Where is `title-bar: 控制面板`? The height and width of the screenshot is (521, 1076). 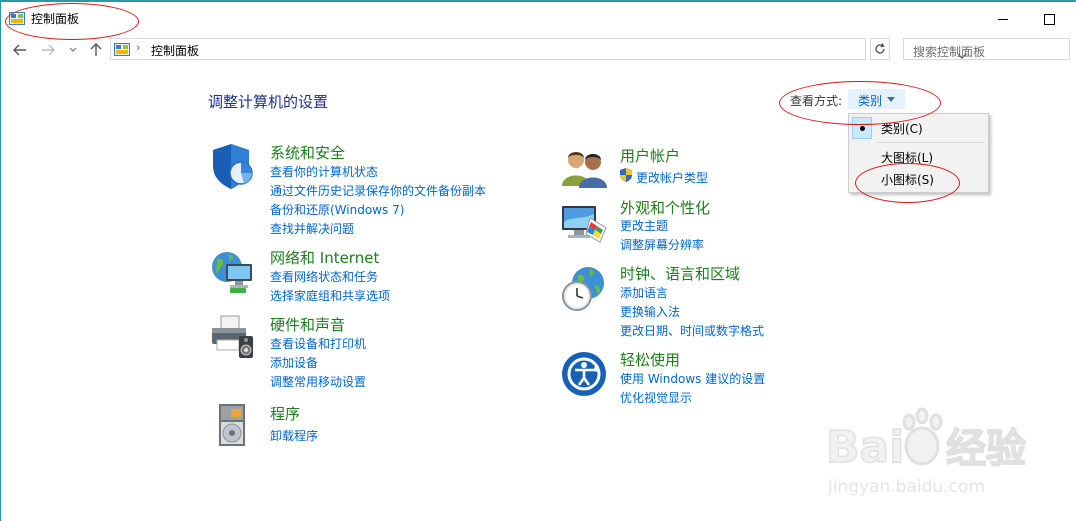 title-bar: 控制面板 is located at coordinates (538, 18).